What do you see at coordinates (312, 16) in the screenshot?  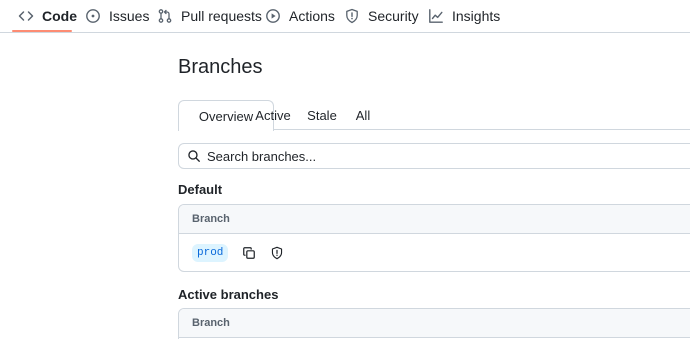 I see `nav-actions-label: Actions` at bounding box center [312, 16].